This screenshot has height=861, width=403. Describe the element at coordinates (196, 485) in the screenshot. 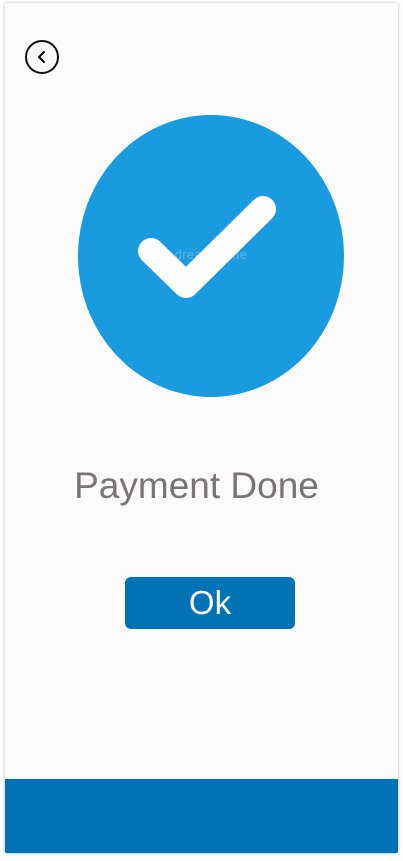

I see `page-title: Payment Done` at that location.